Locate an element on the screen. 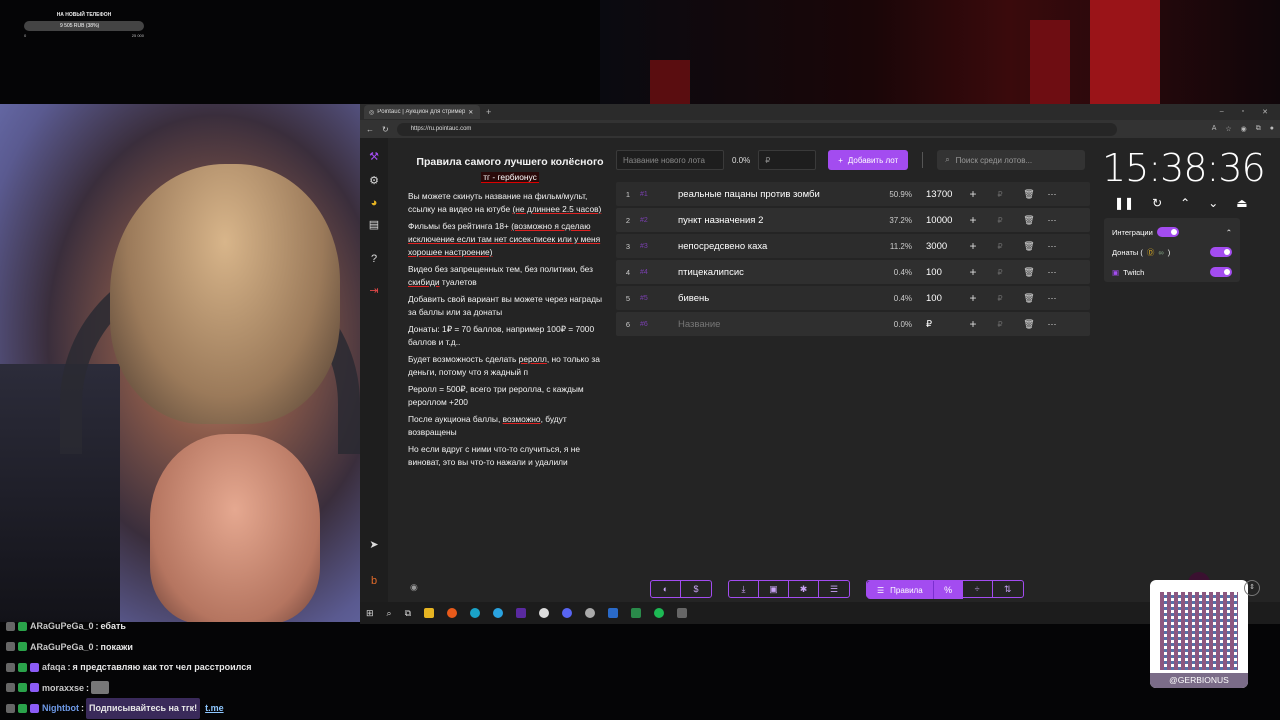  sort-icon: ⇅ is located at coordinates (1008, 589).